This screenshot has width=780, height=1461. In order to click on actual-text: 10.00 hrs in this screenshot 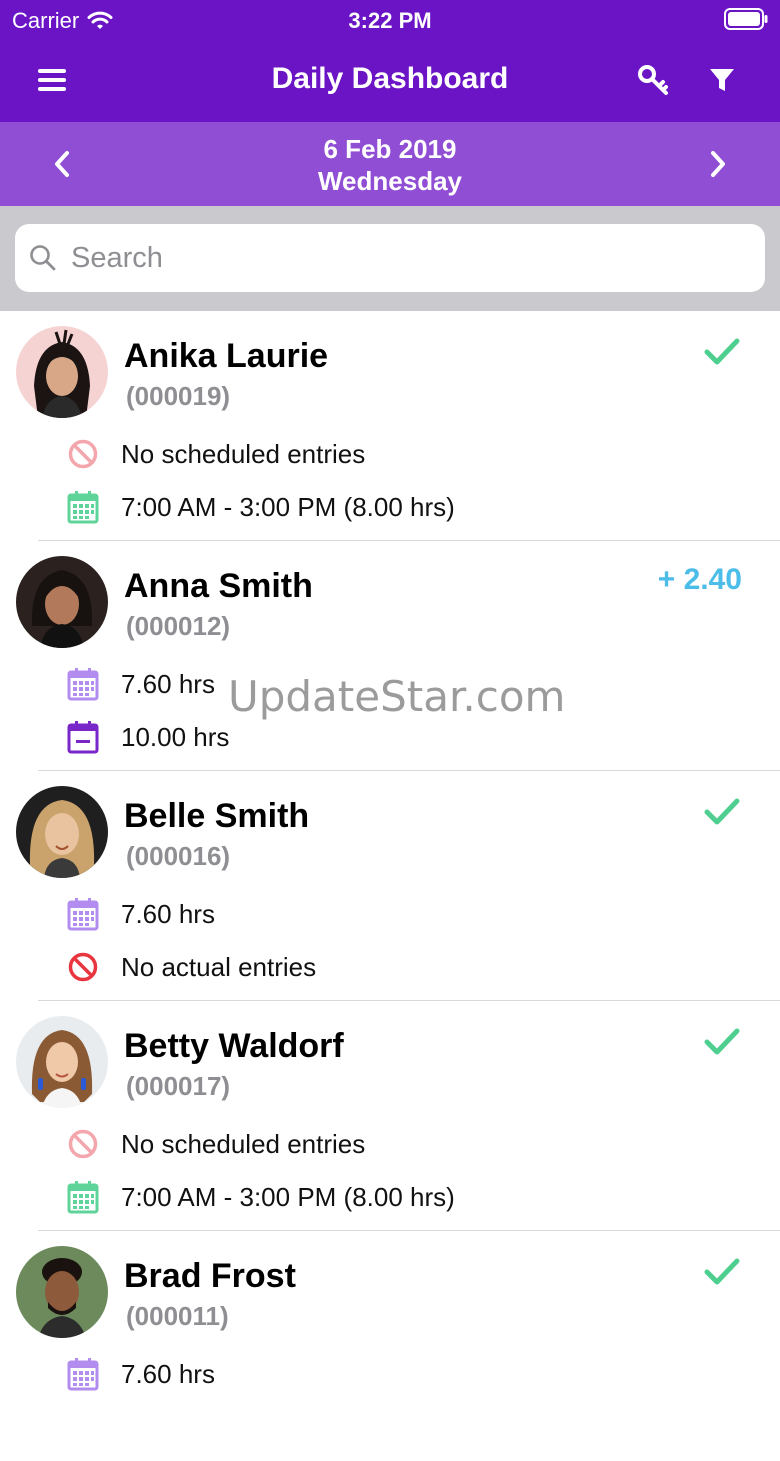, I will do `click(175, 736)`.